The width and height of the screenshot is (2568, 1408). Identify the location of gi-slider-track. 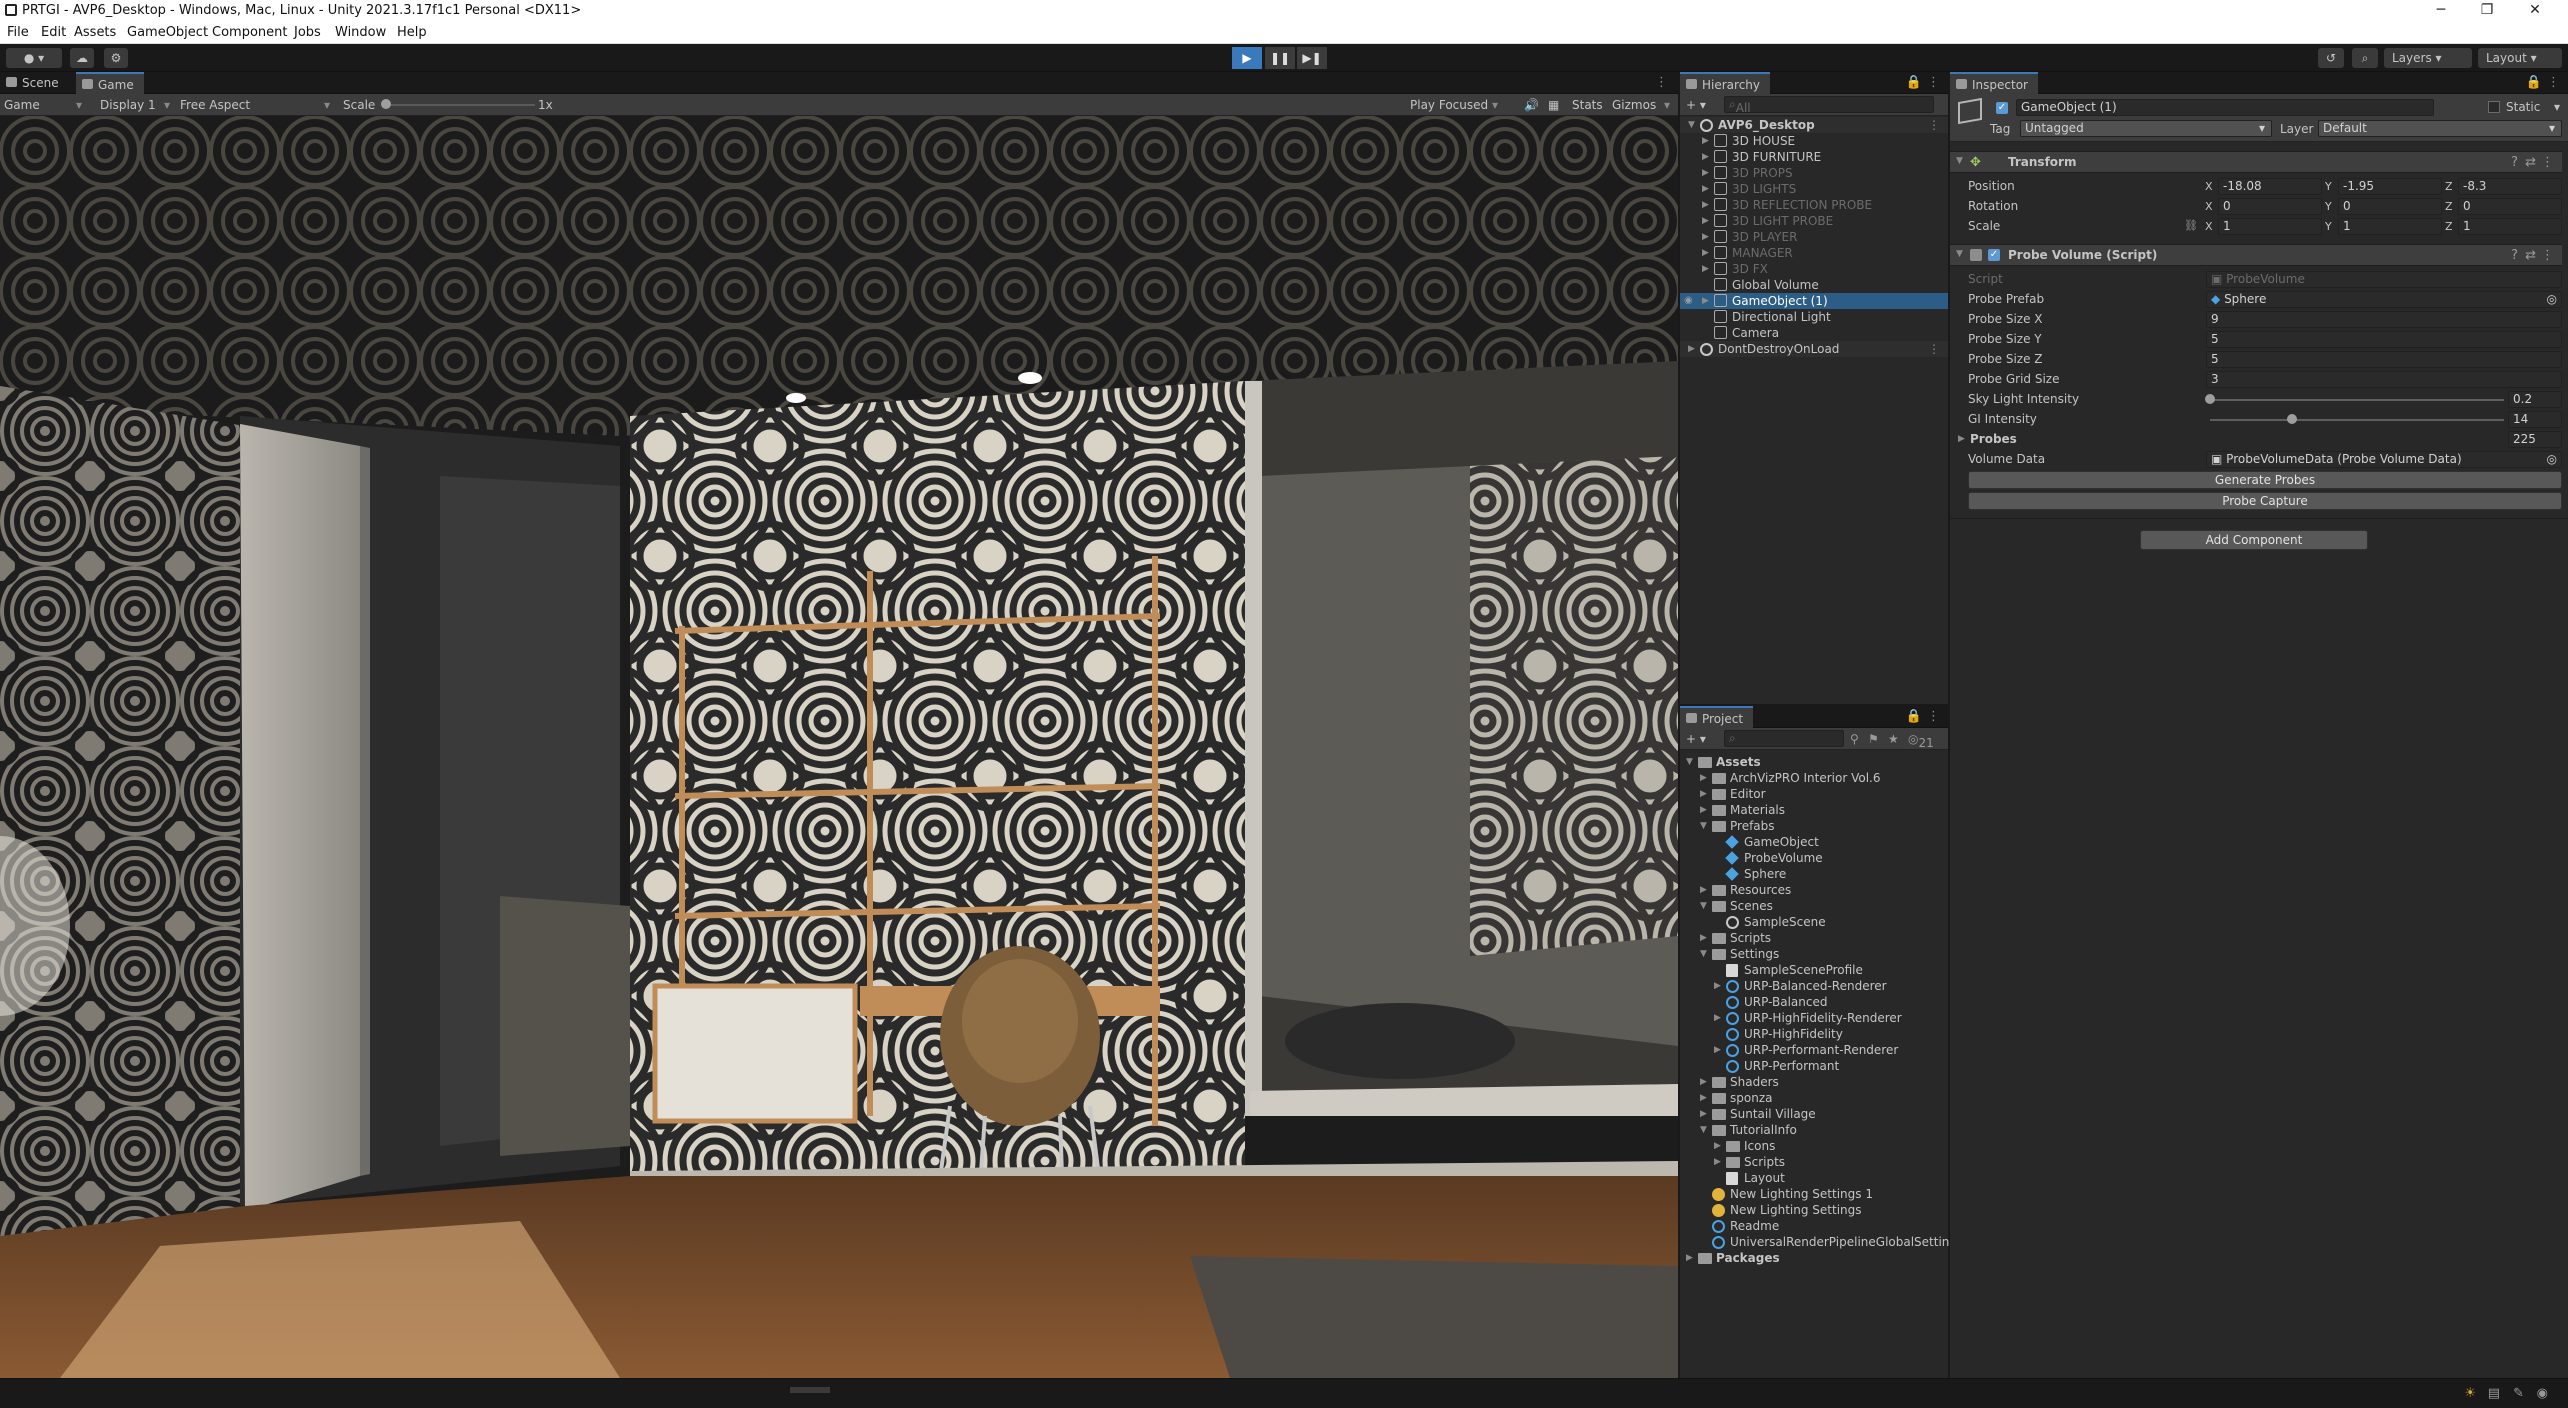
(2357, 420).